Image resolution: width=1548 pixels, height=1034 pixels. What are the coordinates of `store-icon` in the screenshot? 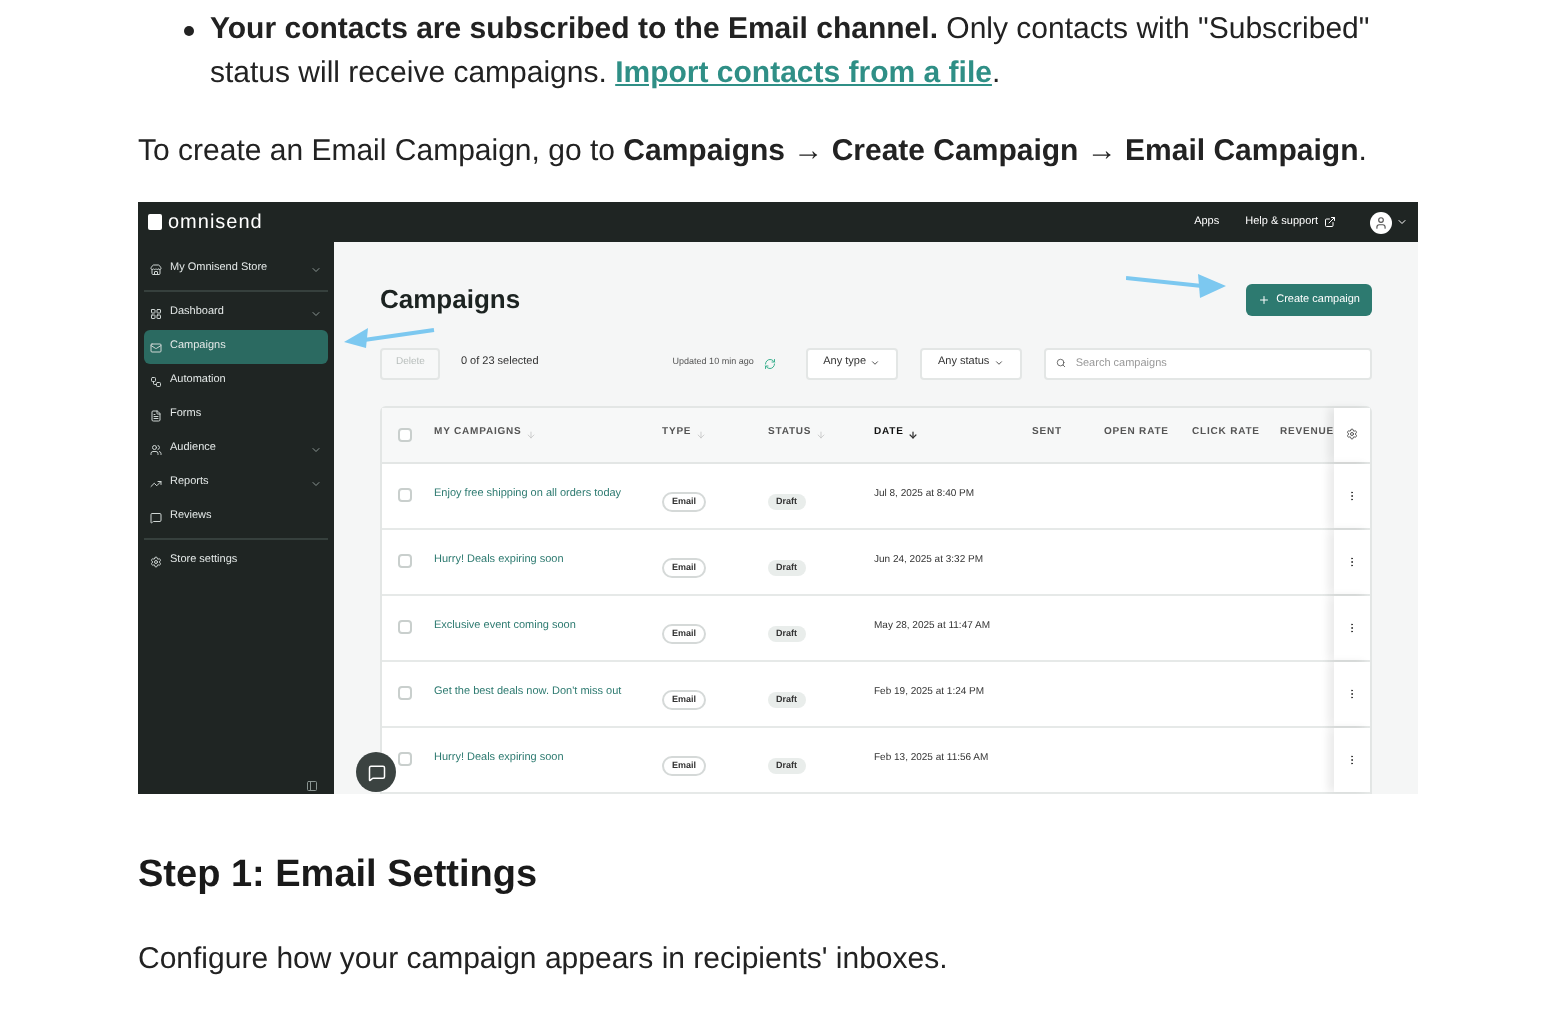 It's located at (156, 269).